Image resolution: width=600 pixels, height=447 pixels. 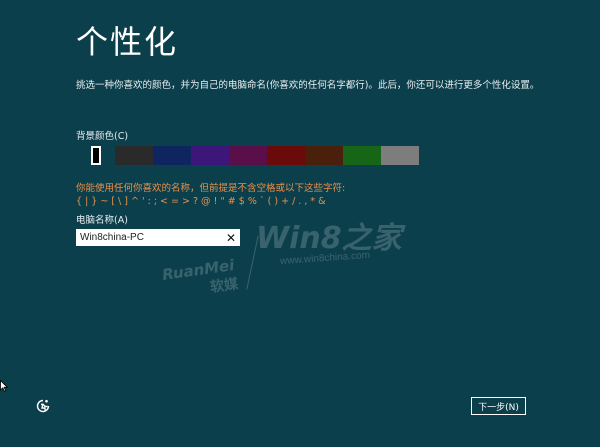 I want to click on watermark-brand: RuanMei, so click(x=198, y=270).